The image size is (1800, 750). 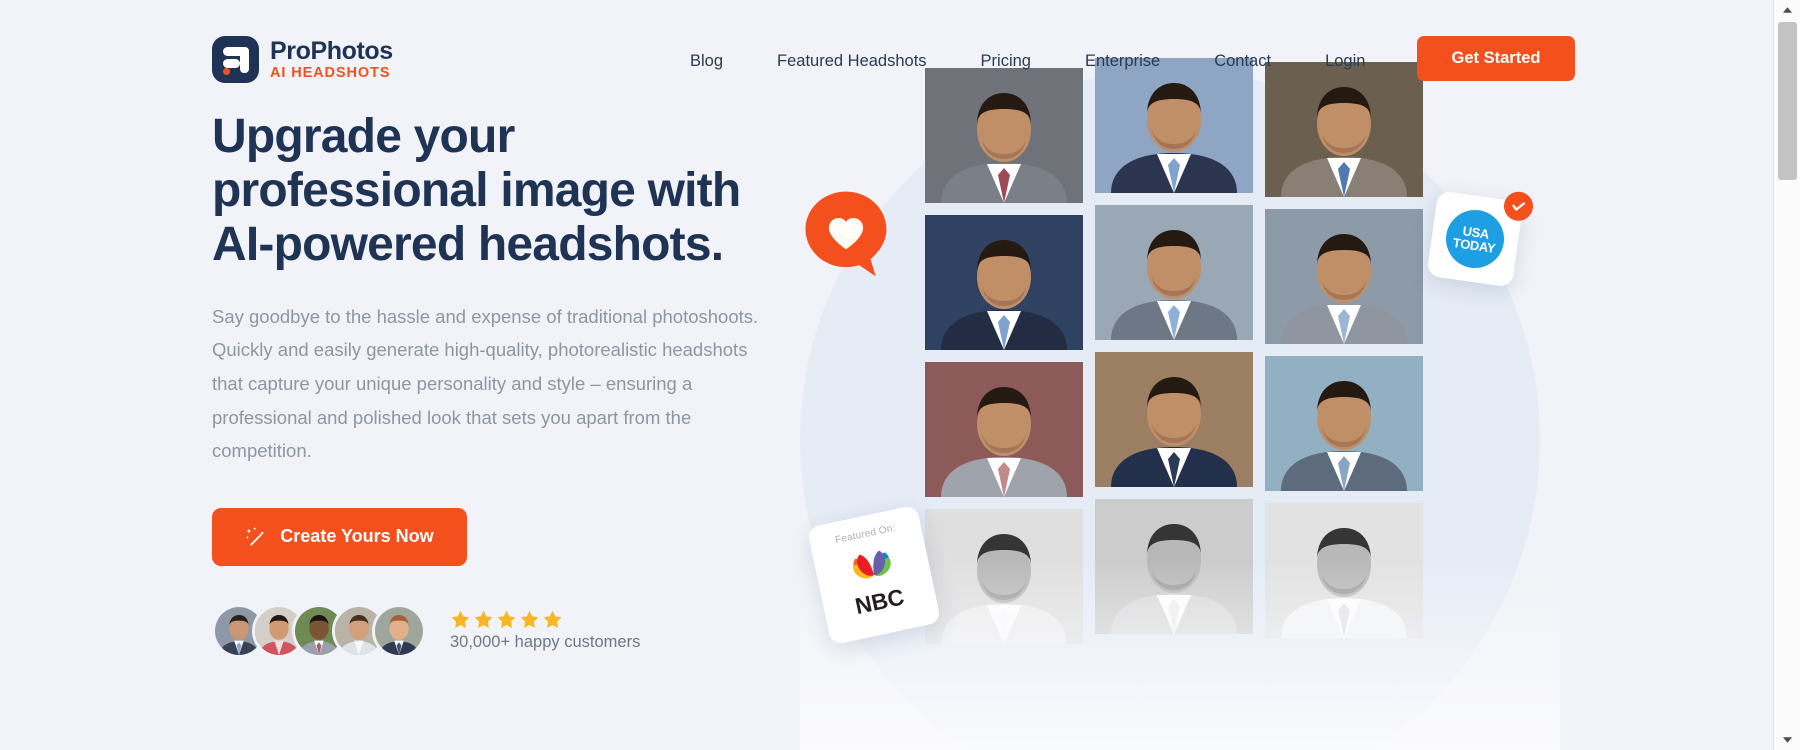 What do you see at coordinates (1174, 566) in the screenshot?
I see `headshot-grayscale-office` at bounding box center [1174, 566].